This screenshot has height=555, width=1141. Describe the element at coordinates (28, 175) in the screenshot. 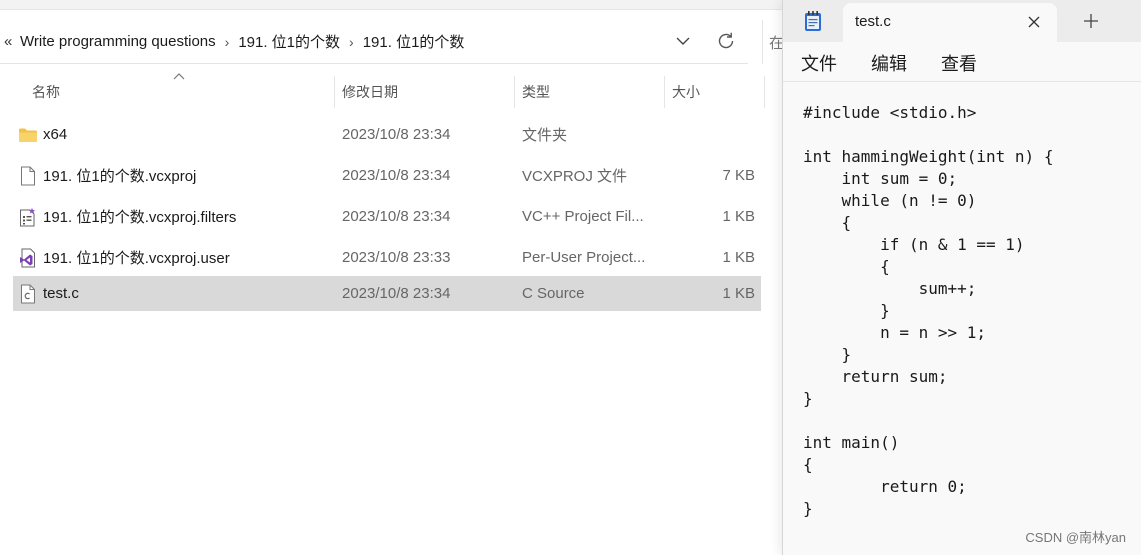

I see `file-icon` at that location.